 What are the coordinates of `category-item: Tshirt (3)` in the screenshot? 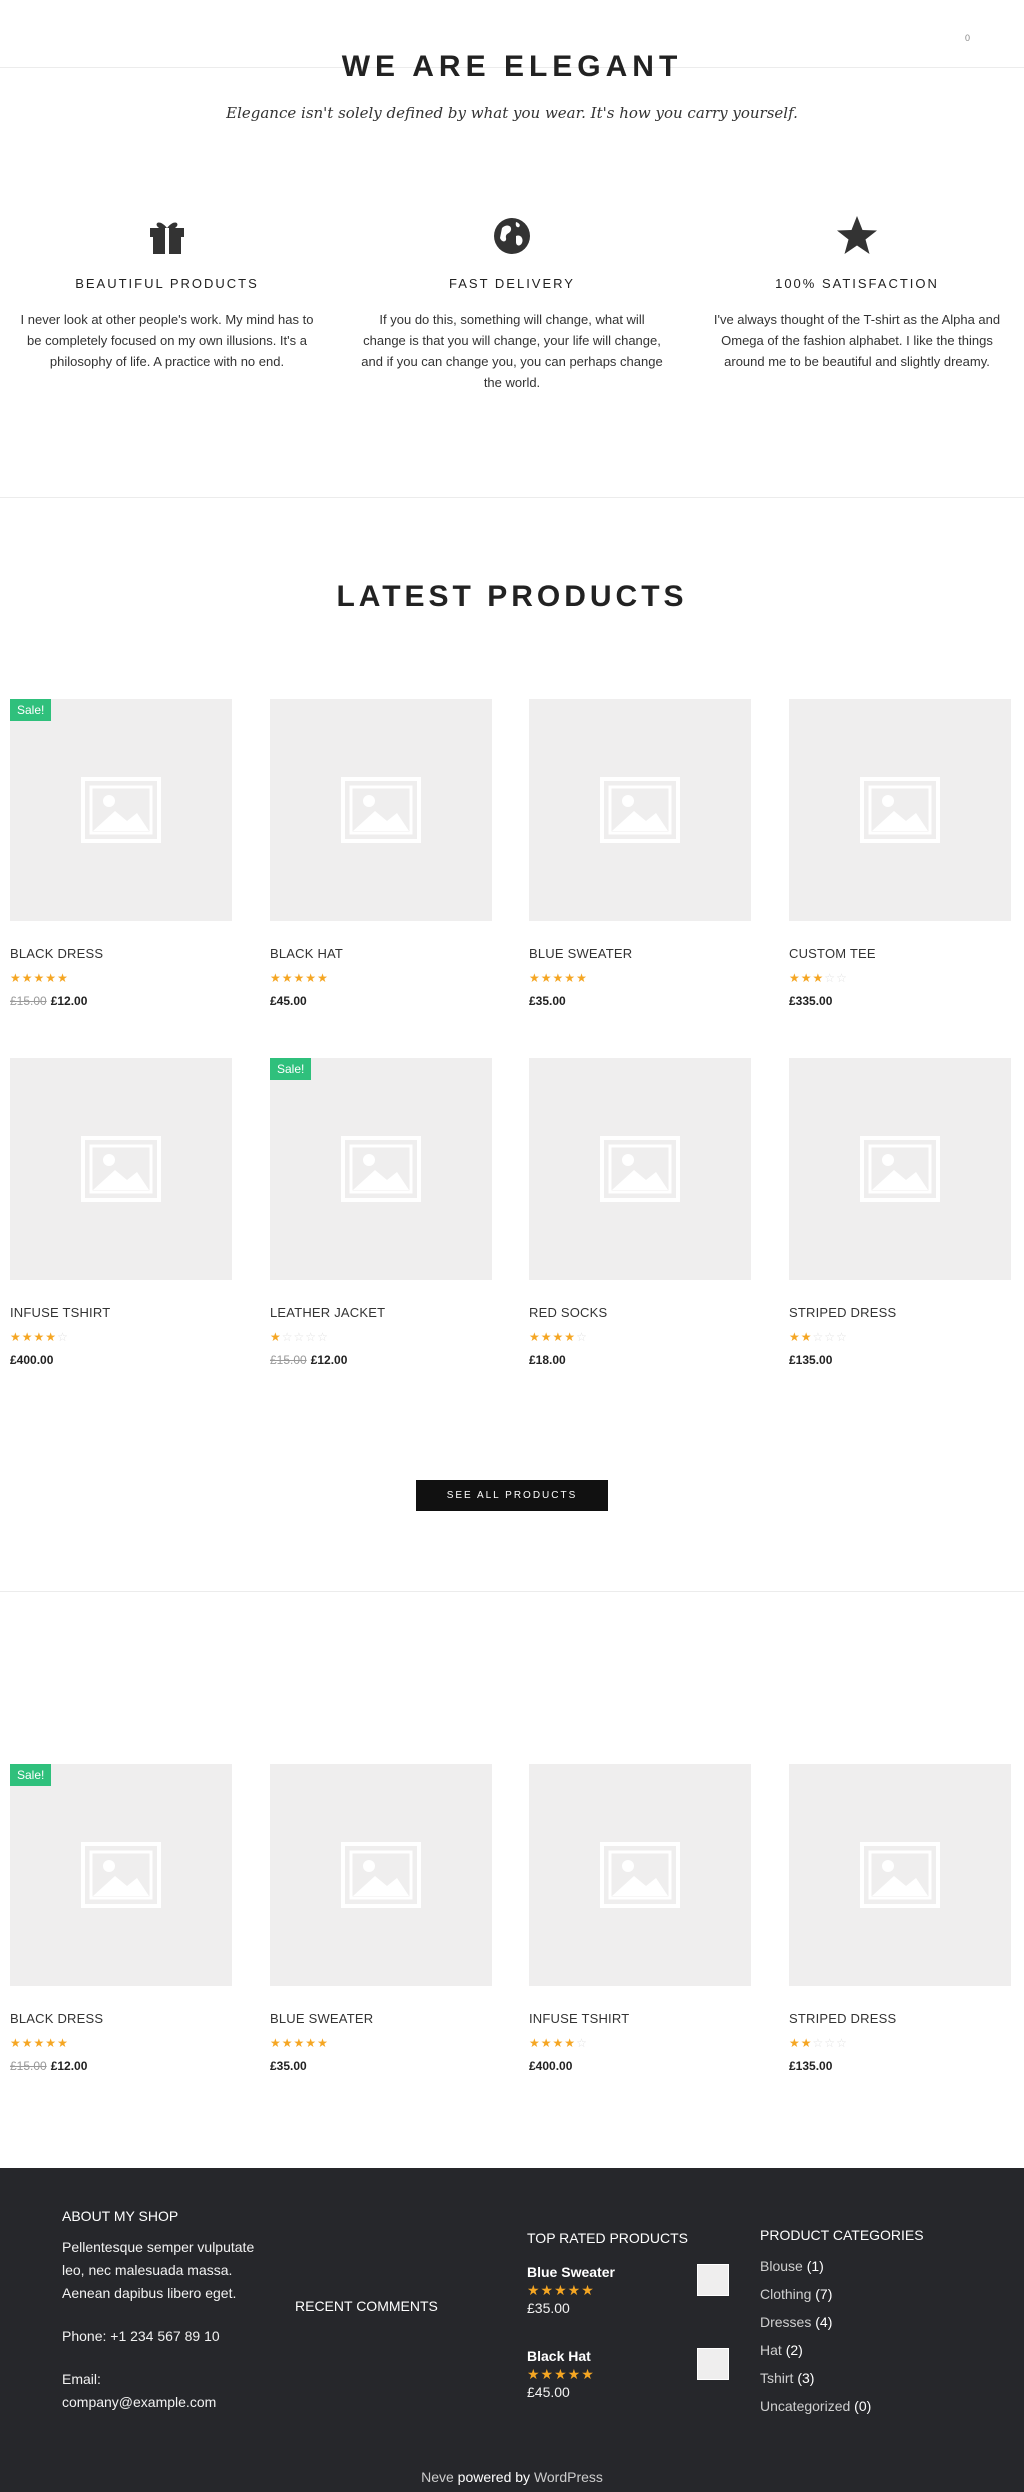 It's located at (842, 2378).